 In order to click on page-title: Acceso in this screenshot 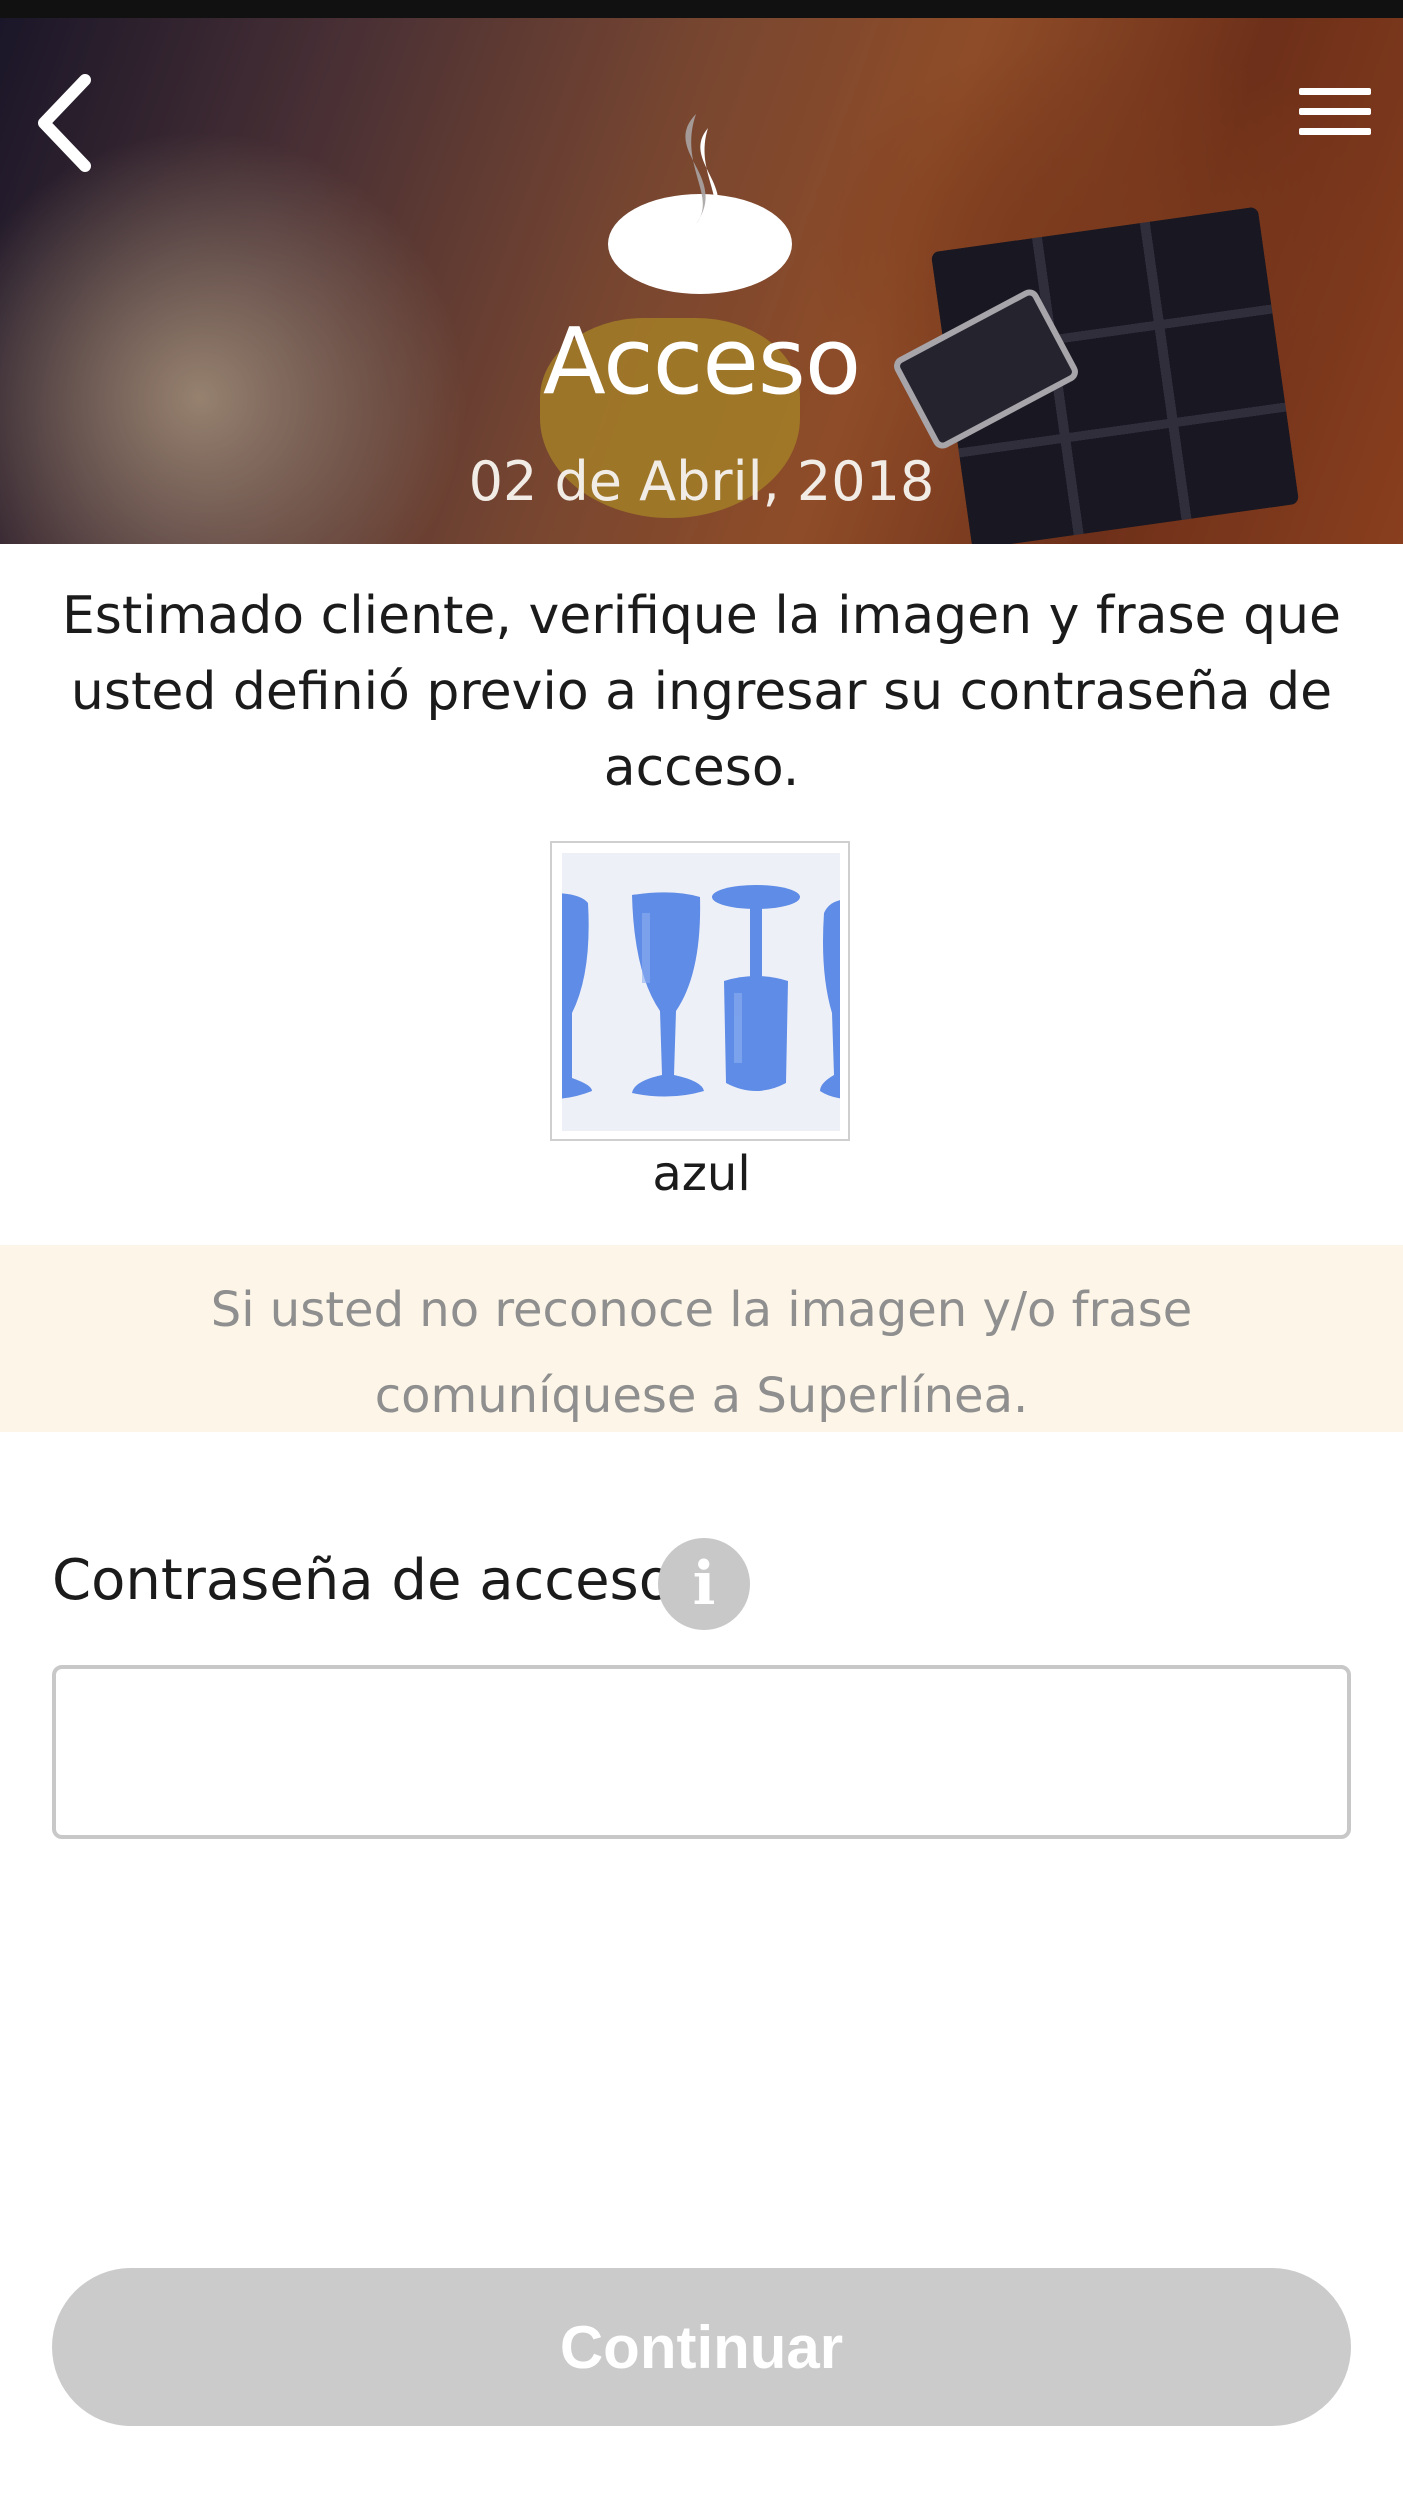, I will do `click(701, 361)`.